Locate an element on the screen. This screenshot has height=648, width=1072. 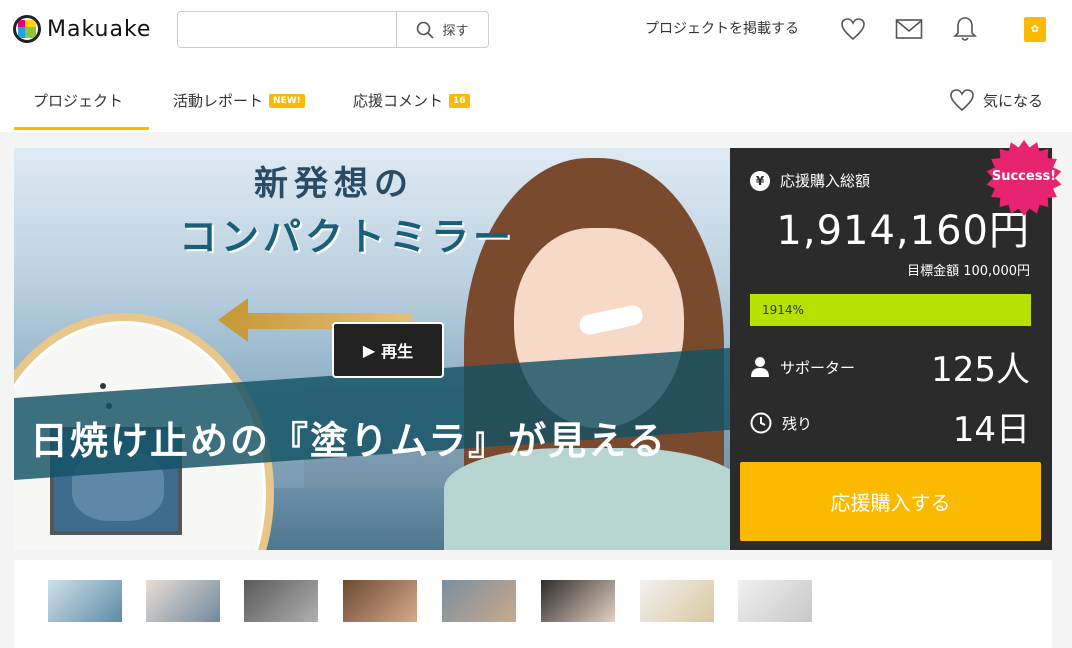
heart-outline-icon is located at coordinates (962, 100).